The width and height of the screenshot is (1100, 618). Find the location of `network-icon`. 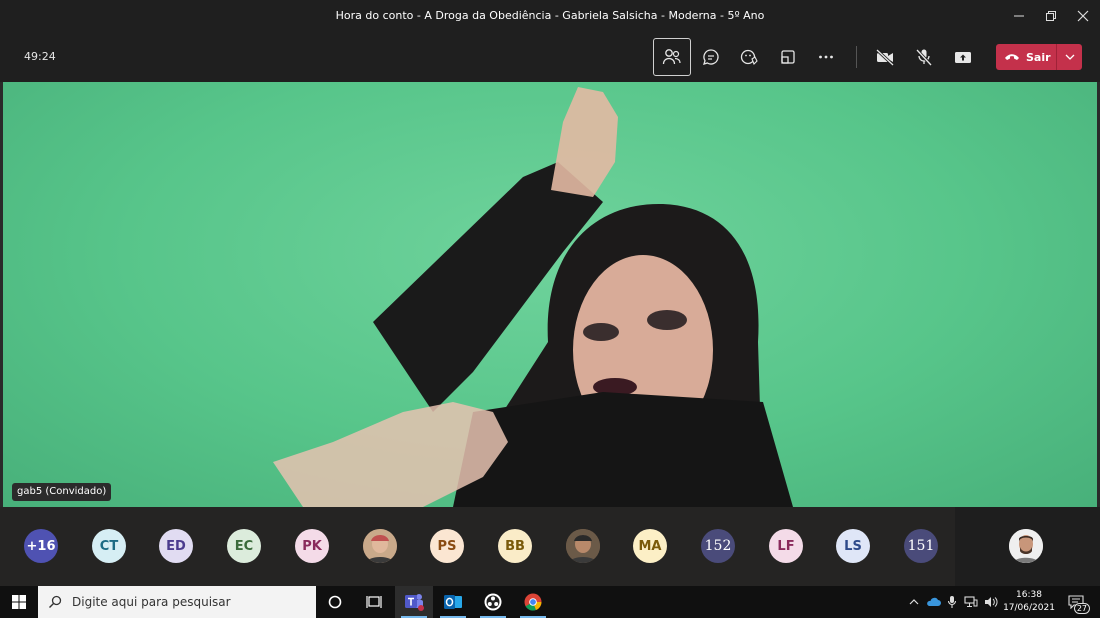

network-icon is located at coordinates (971, 601).